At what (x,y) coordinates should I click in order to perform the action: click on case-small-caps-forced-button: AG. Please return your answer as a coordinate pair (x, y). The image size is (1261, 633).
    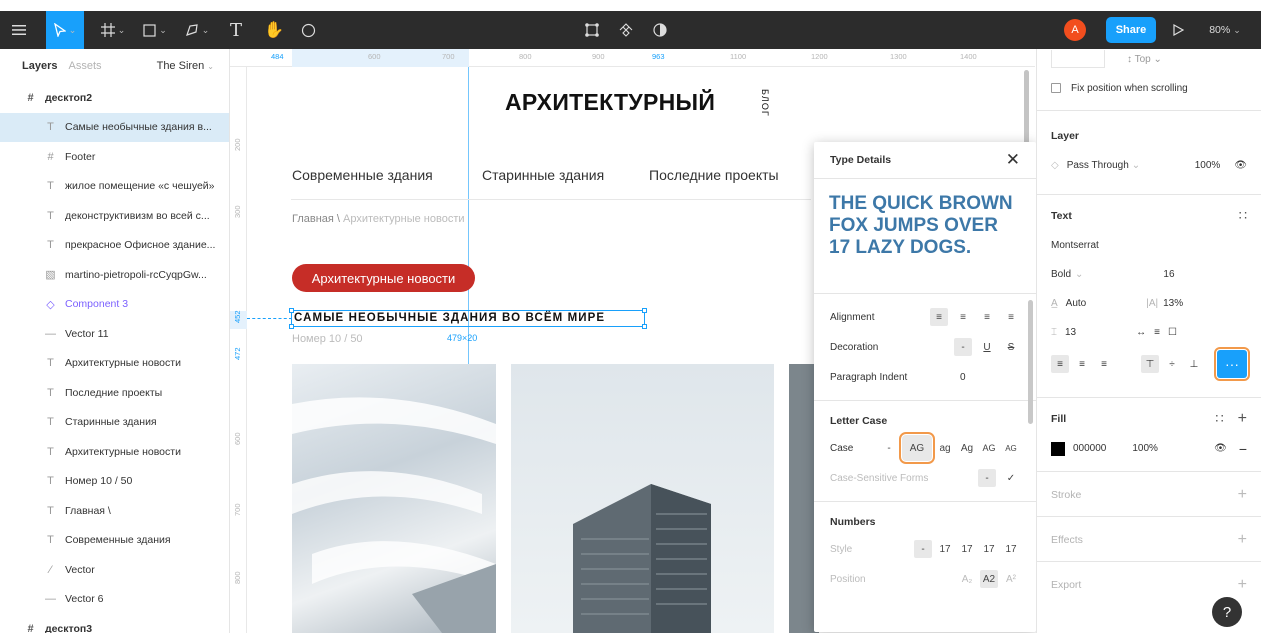
    Looking at the image, I should click on (1011, 448).